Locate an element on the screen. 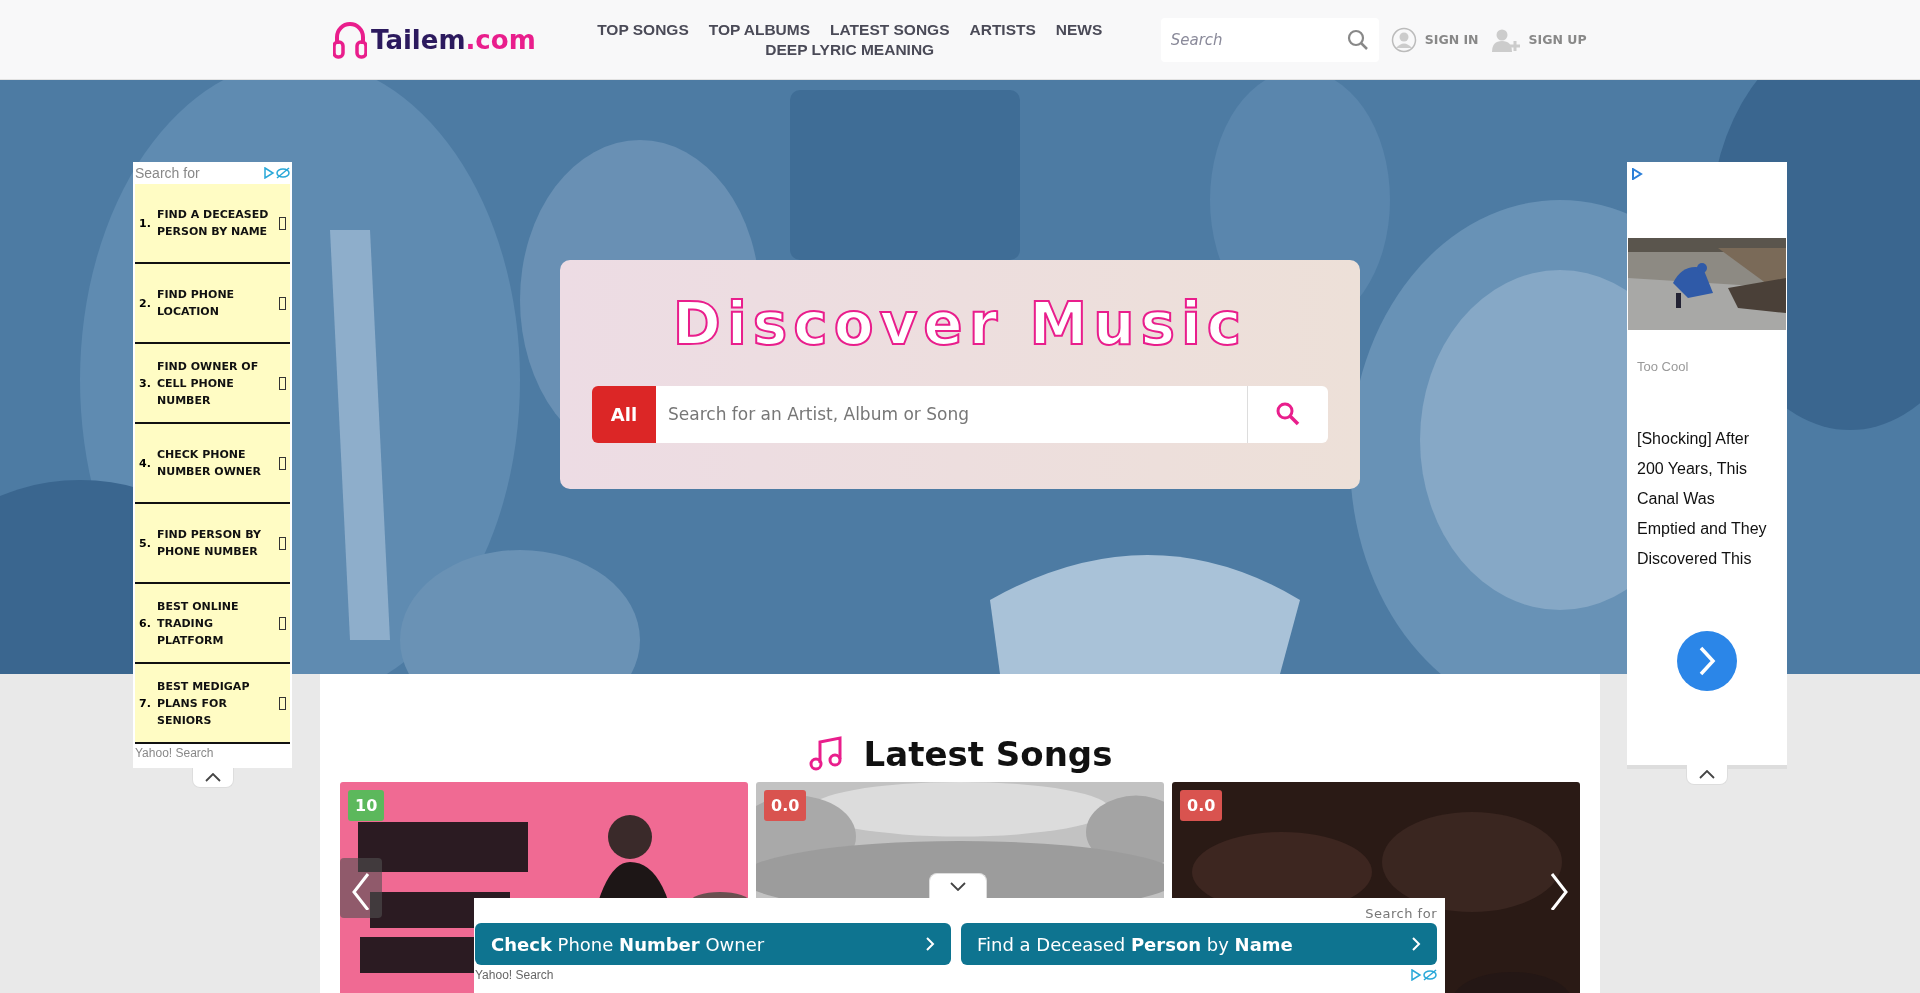 The height and width of the screenshot is (993, 1920). nav-link: DEEP LYRIC MEANING is located at coordinates (850, 49).